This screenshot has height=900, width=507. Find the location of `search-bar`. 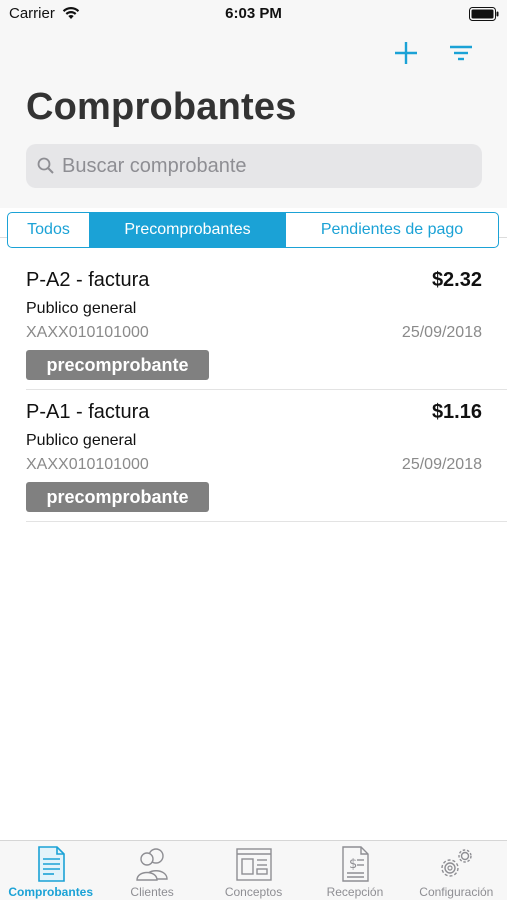

search-bar is located at coordinates (254, 166).